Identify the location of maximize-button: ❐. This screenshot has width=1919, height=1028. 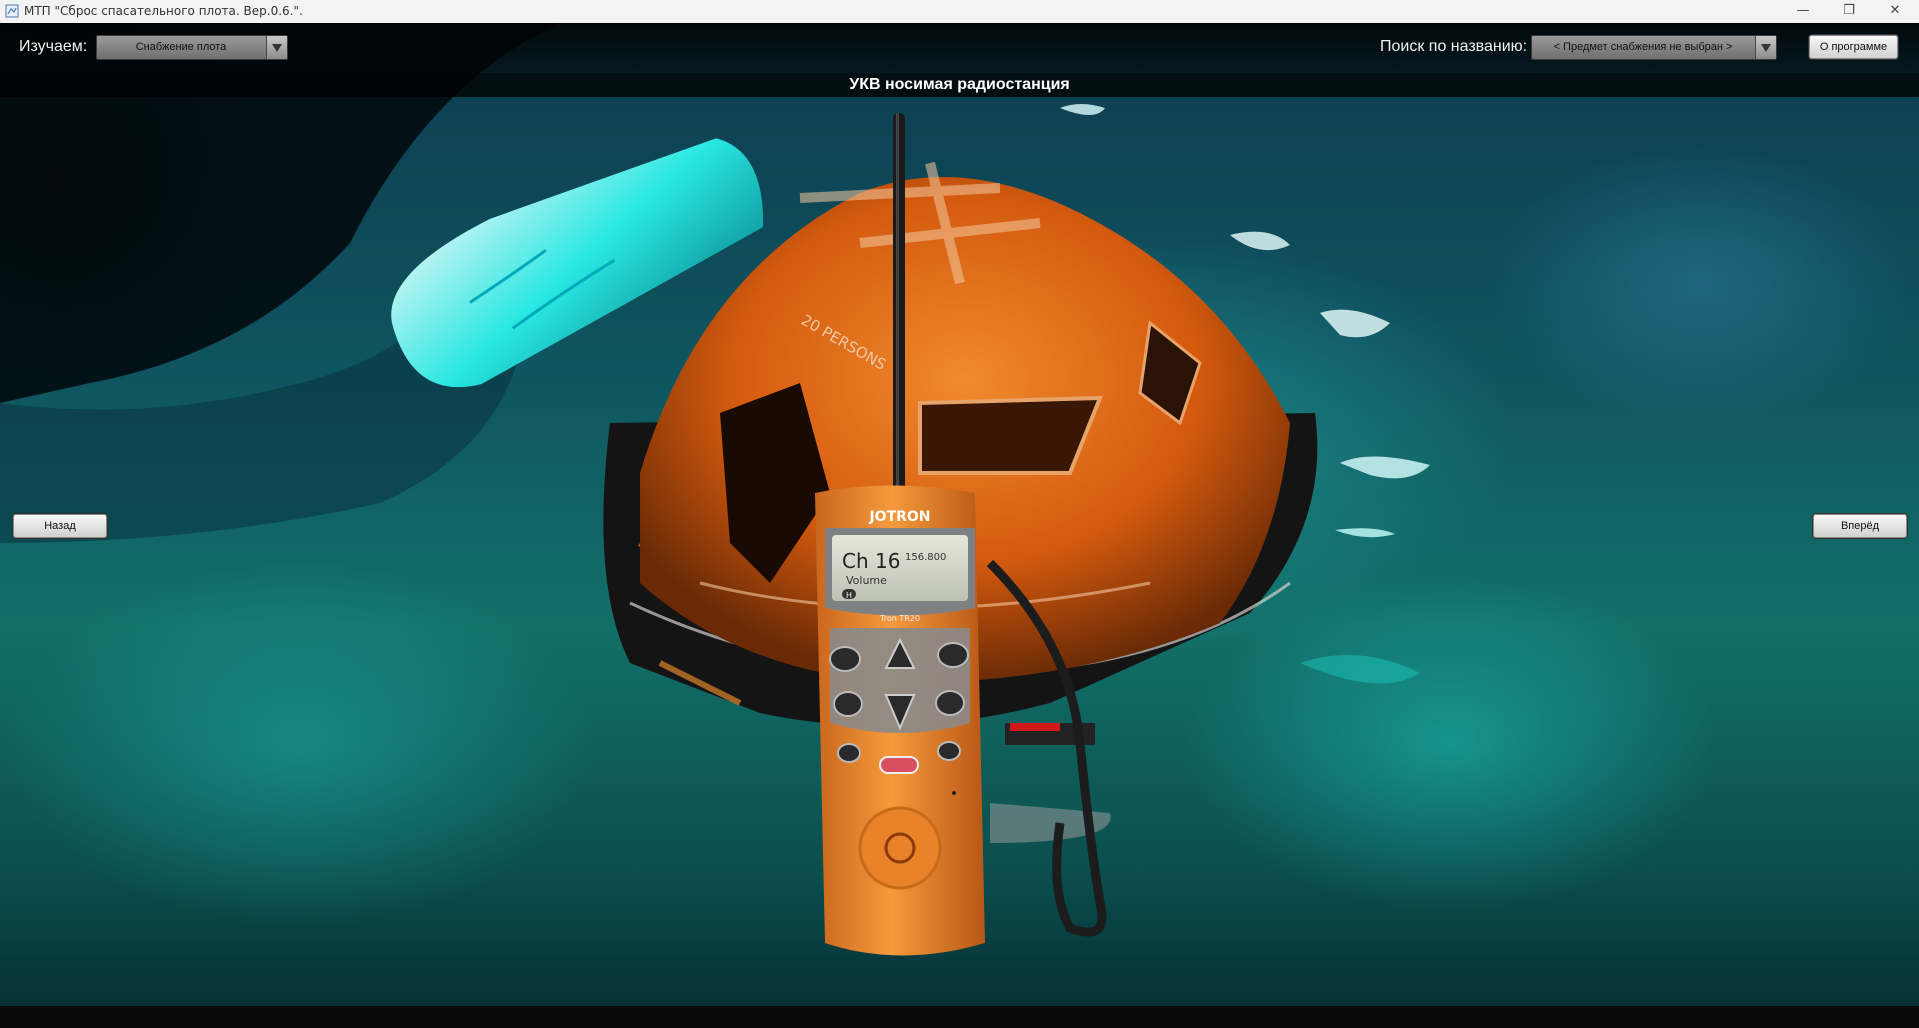
(1849, 11).